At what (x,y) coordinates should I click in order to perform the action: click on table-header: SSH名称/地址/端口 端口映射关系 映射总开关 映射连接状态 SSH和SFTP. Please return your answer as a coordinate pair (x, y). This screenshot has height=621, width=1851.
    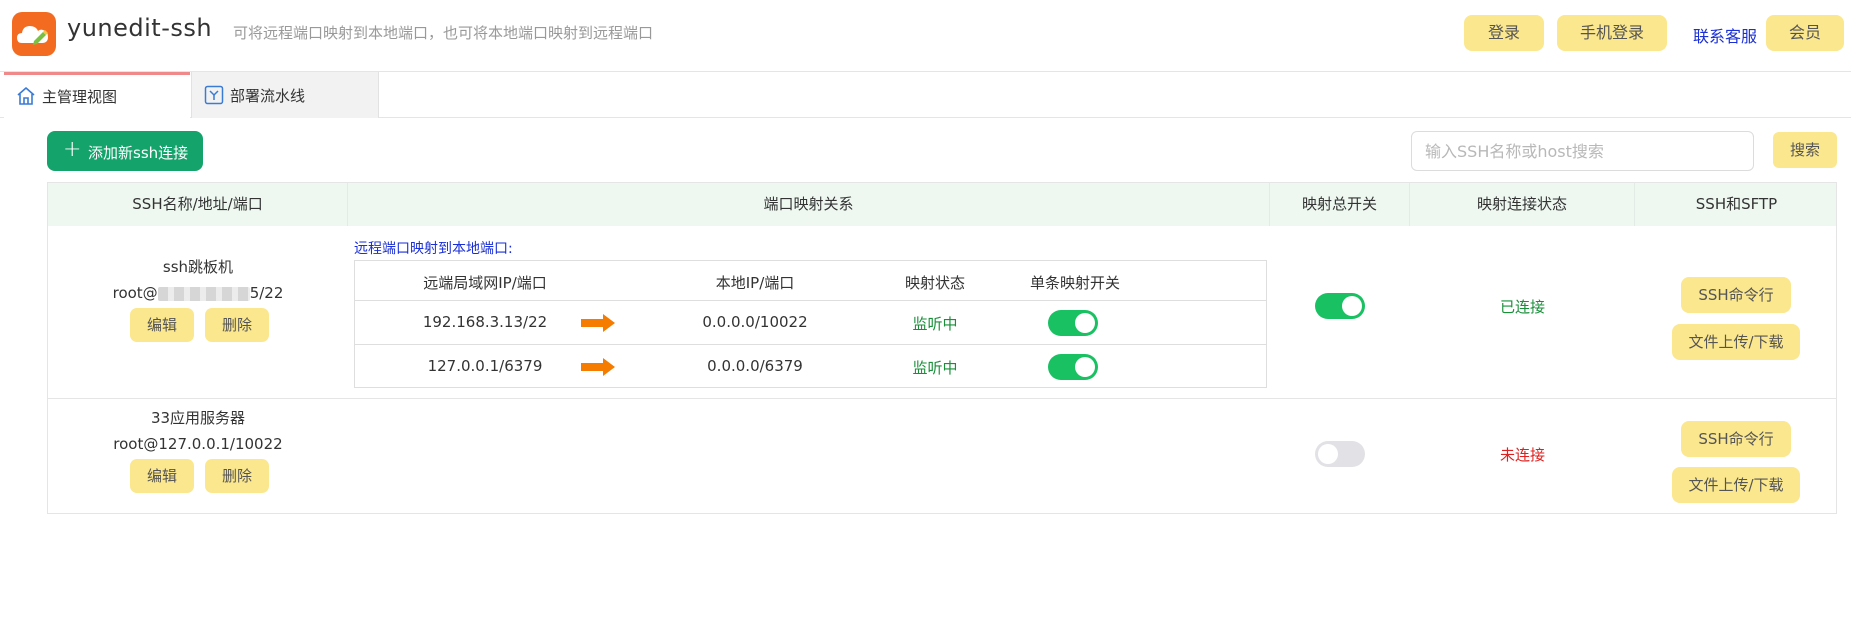
    Looking at the image, I should click on (942, 204).